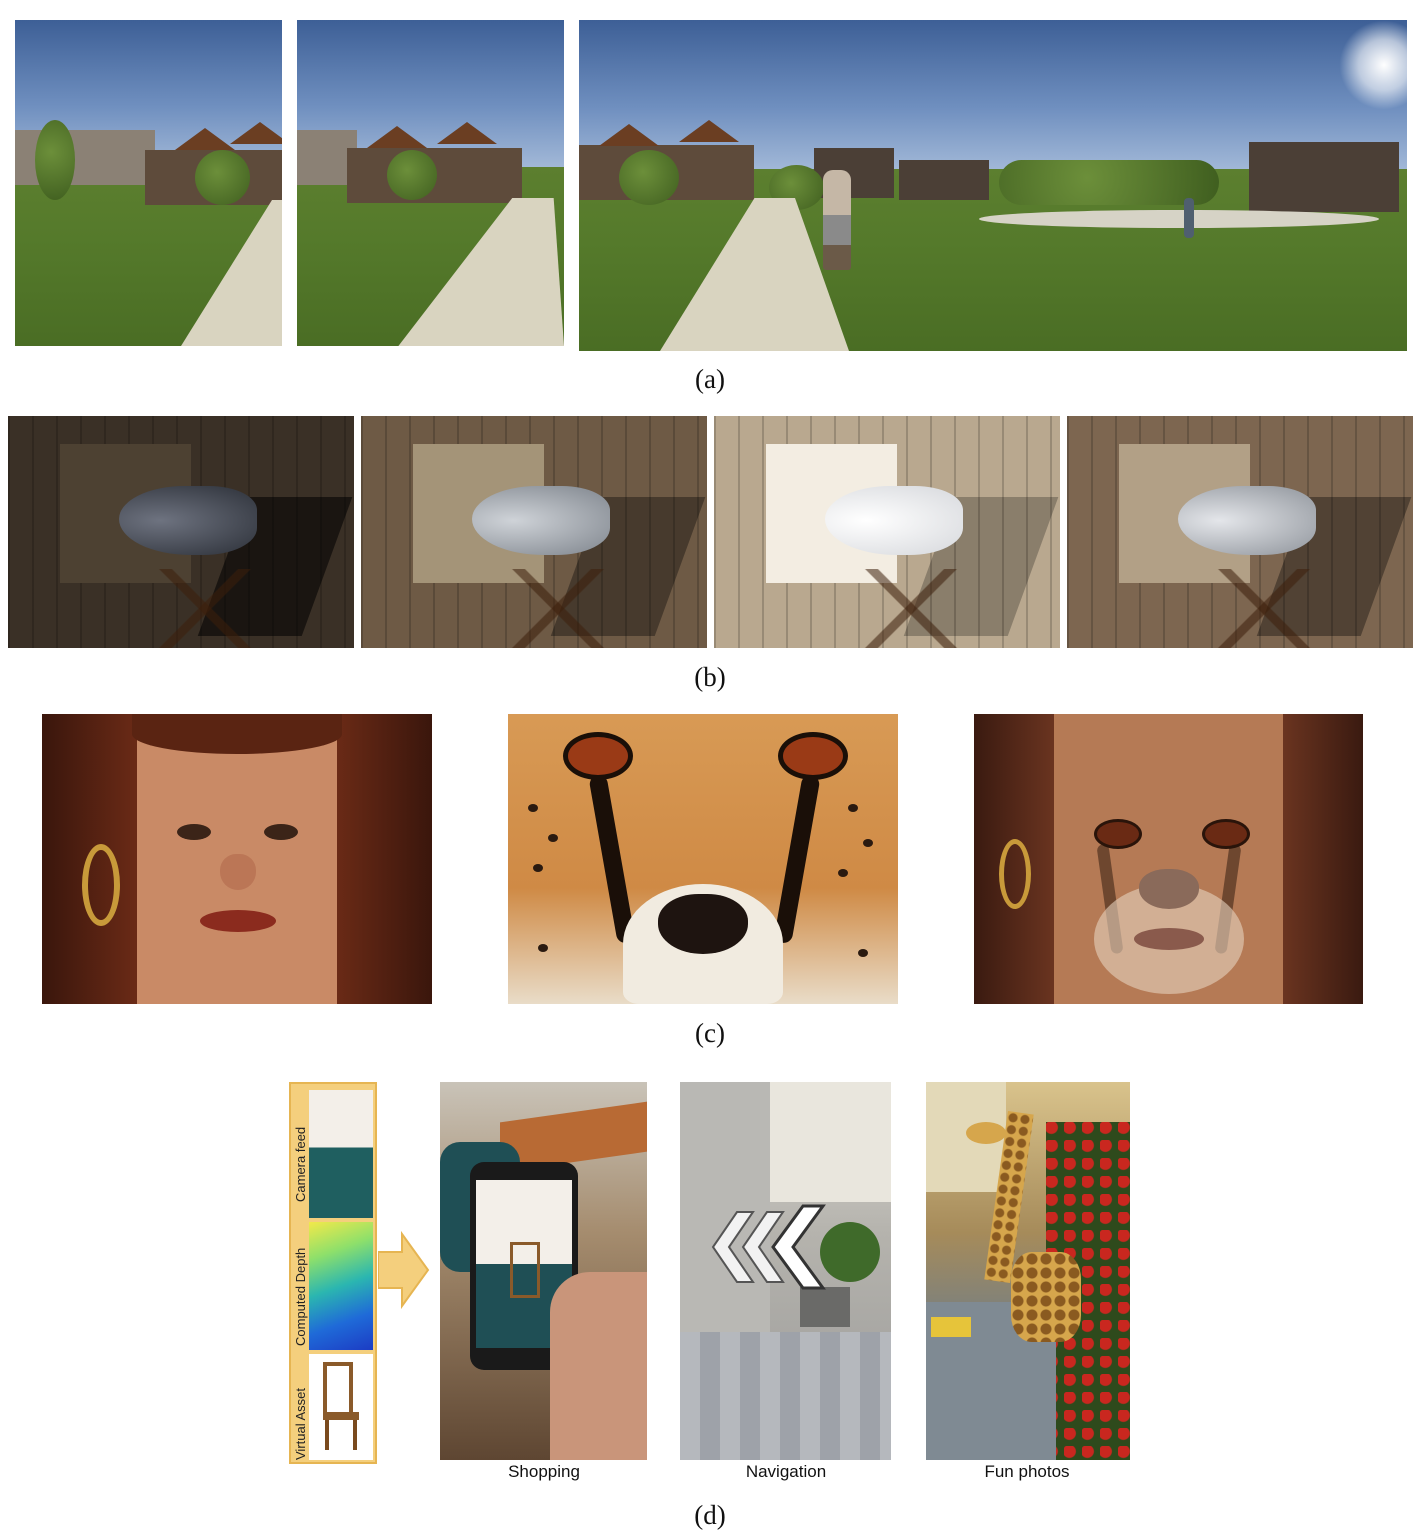  I want to click on ar-pipeline-panel: Camera feed Computed Depth Virtual Asset, so click(333, 1273).